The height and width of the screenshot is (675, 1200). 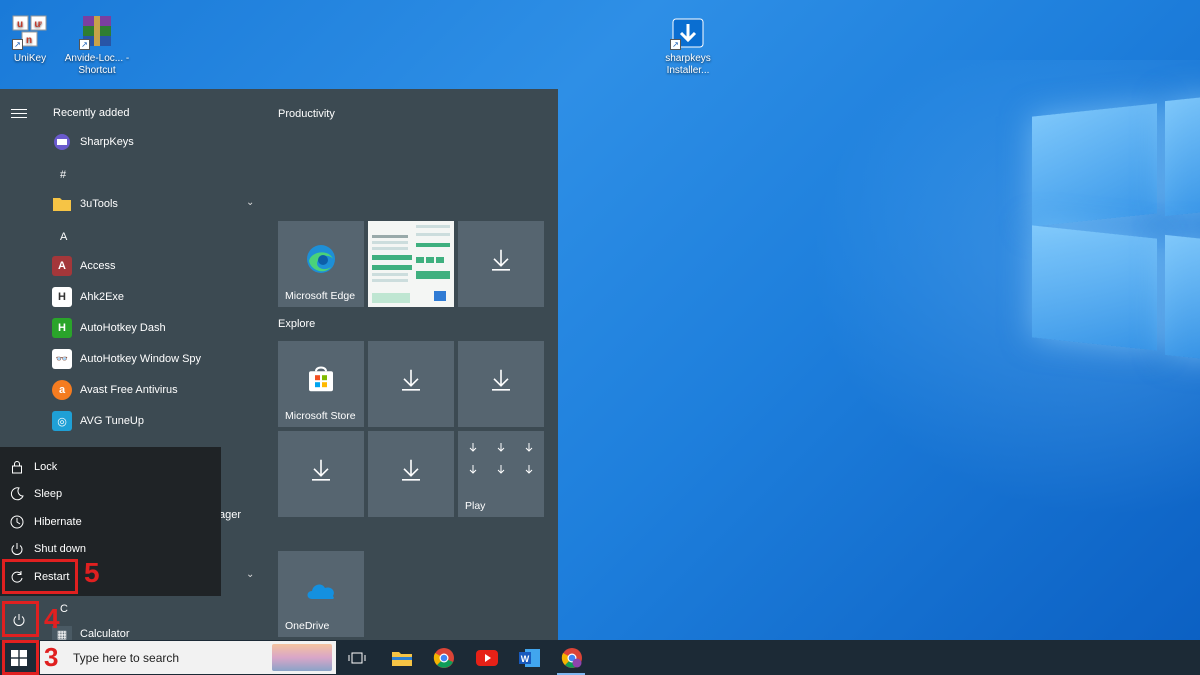 What do you see at coordinates (600, 657) in the screenshot?
I see `taskbar: Type here to search W` at bounding box center [600, 657].